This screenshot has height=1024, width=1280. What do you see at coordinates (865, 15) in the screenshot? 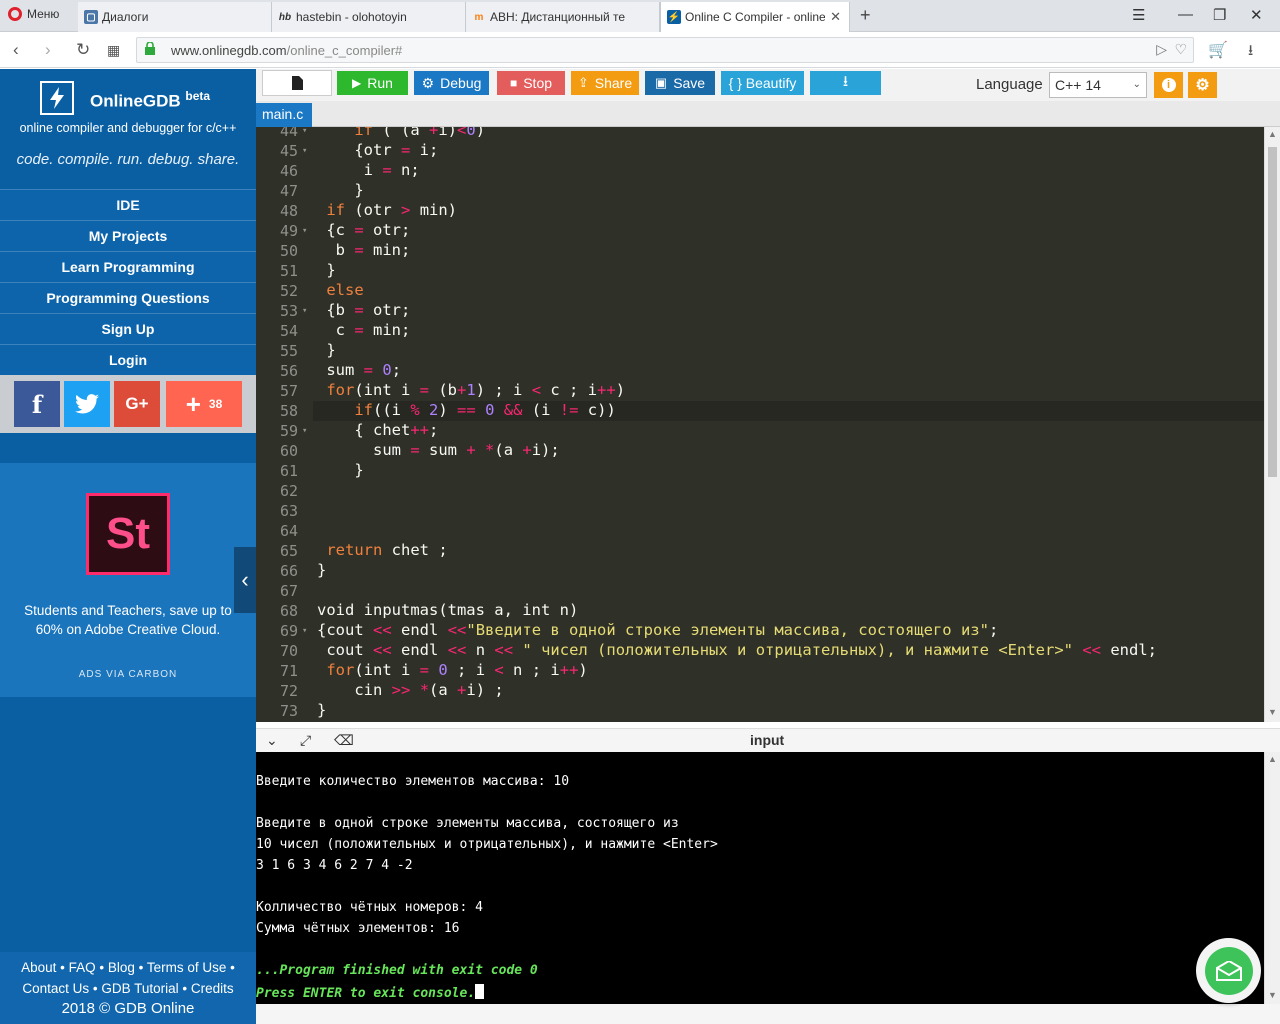
I see `new-tab-button: +` at bounding box center [865, 15].